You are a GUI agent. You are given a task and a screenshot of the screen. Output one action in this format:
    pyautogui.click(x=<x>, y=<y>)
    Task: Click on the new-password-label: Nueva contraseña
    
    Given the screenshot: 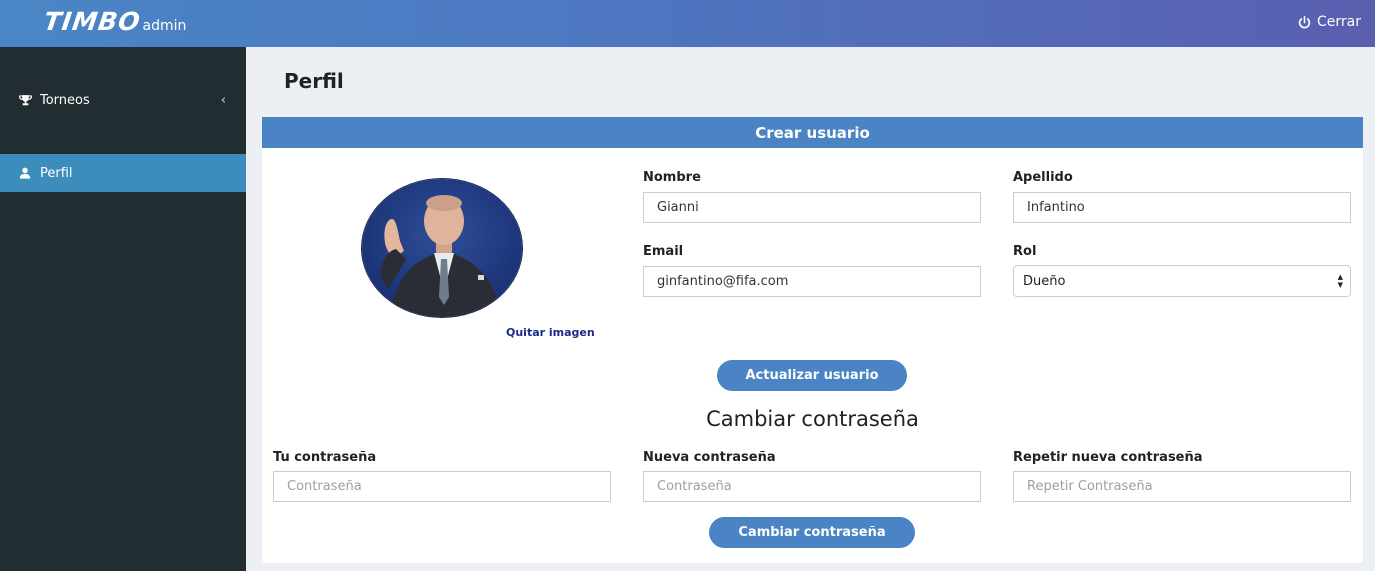 What is the action you would take?
    pyautogui.click(x=709, y=457)
    